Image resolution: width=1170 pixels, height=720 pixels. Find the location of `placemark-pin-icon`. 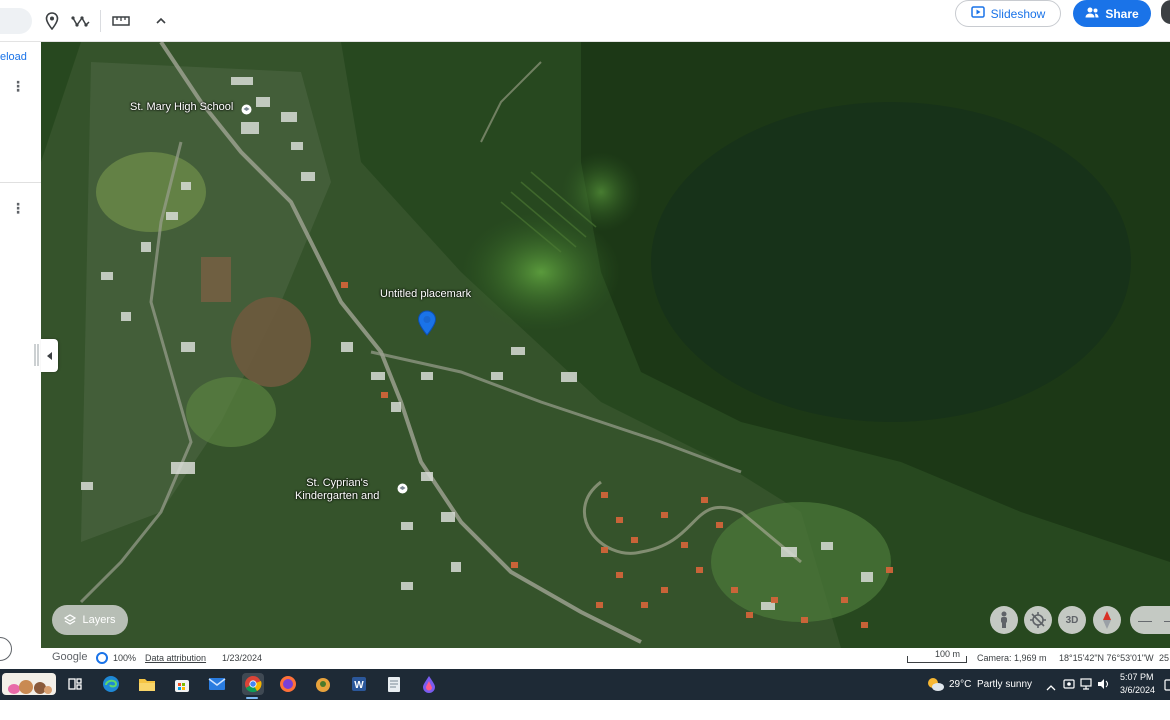

placemark-pin-icon is located at coordinates (427, 323).